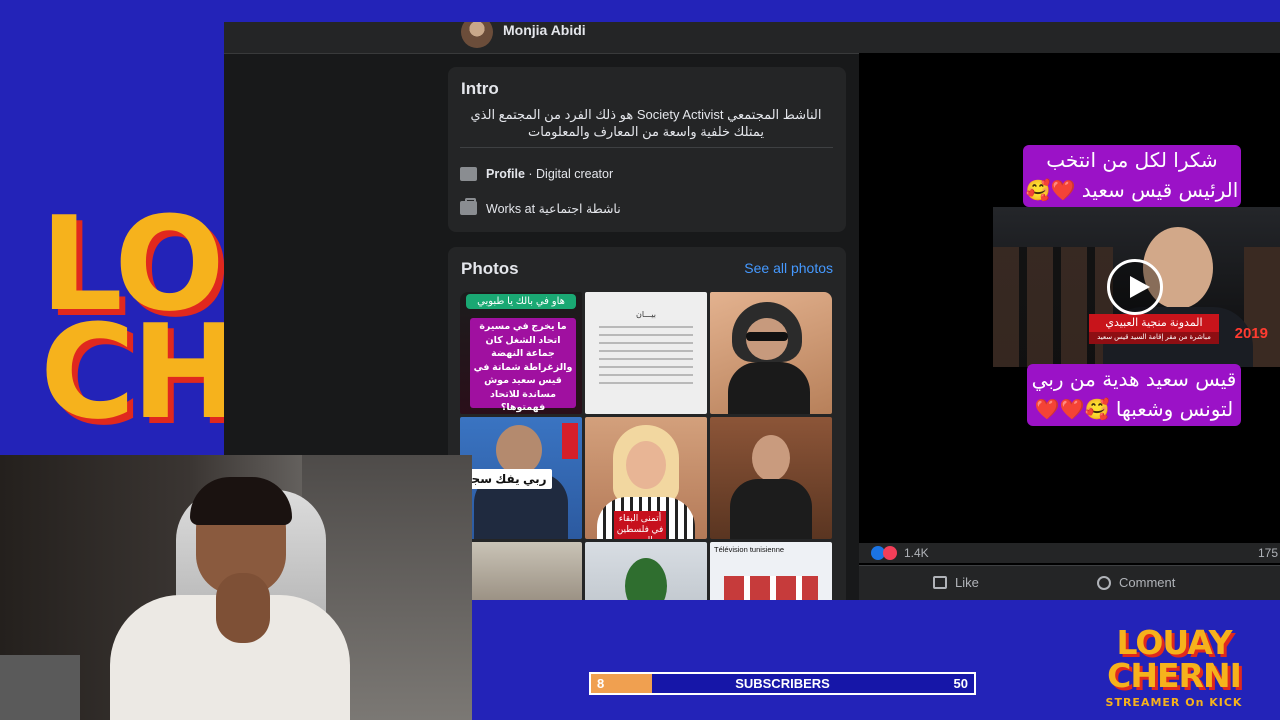  What do you see at coordinates (788, 268) in the screenshot?
I see `see-all-photos-link: See all photos` at bounding box center [788, 268].